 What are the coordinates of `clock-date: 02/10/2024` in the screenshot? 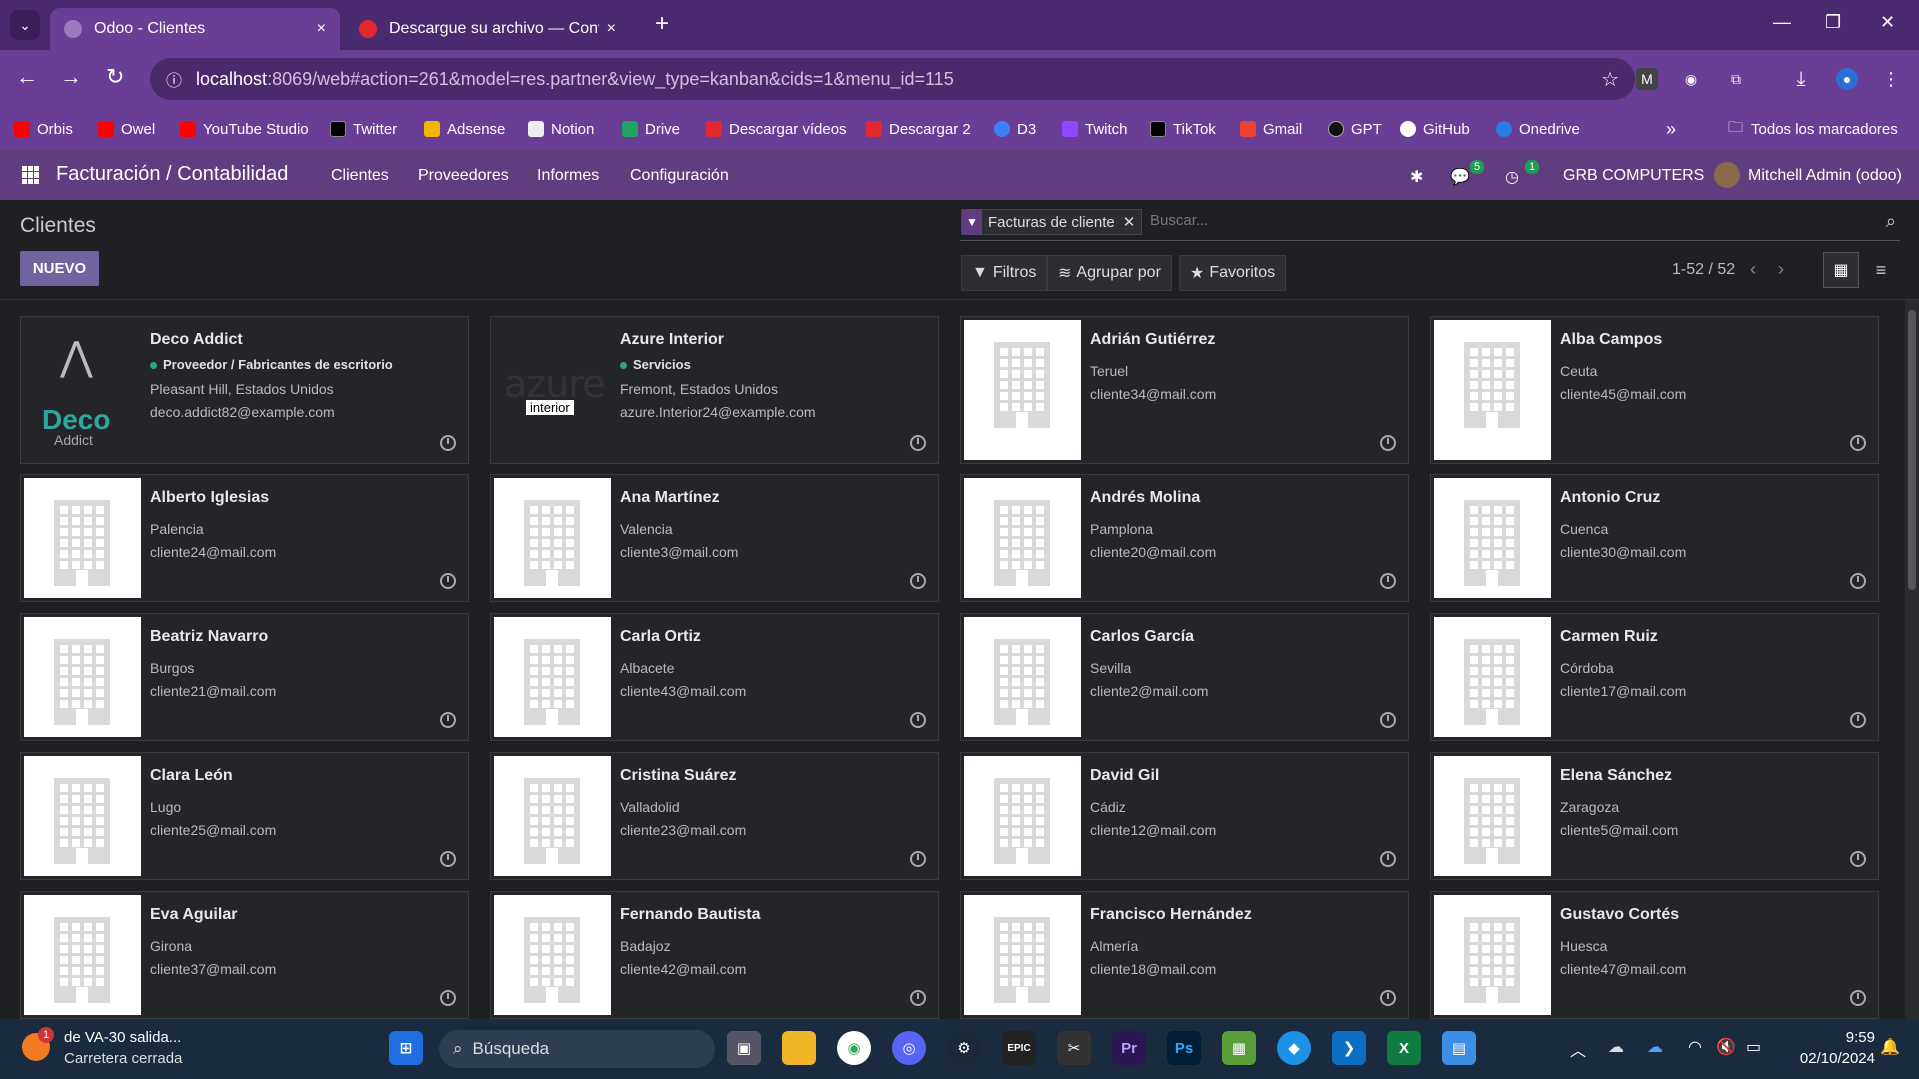 It's located at (1830, 1058).